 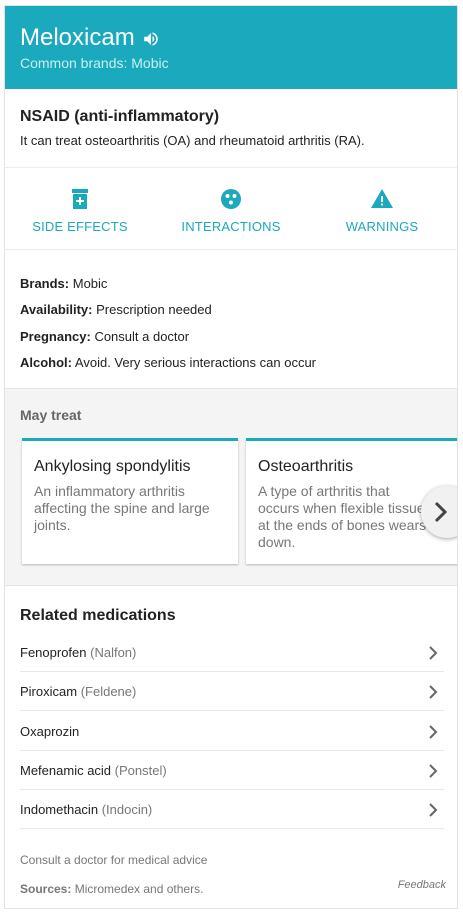 I want to click on sources-line: Sources: Micromedex and others., so click(x=111, y=889).